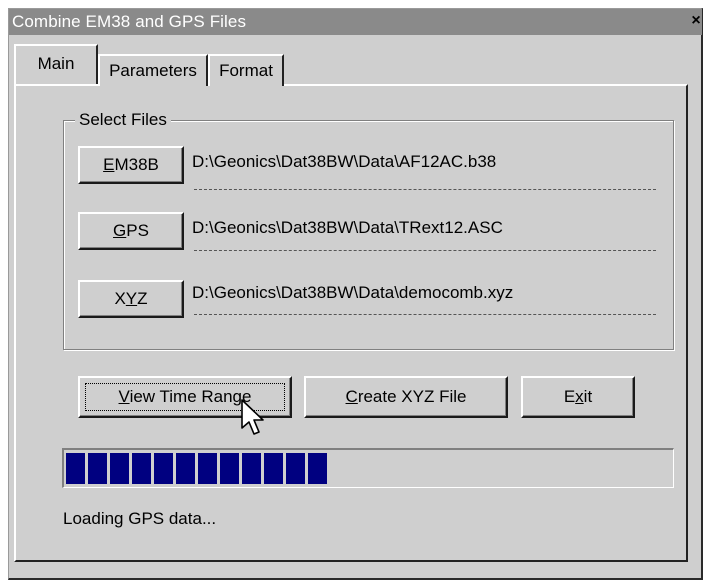  What do you see at coordinates (425, 189) in the screenshot?
I see `em38b-path-underline` at bounding box center [425, 189].